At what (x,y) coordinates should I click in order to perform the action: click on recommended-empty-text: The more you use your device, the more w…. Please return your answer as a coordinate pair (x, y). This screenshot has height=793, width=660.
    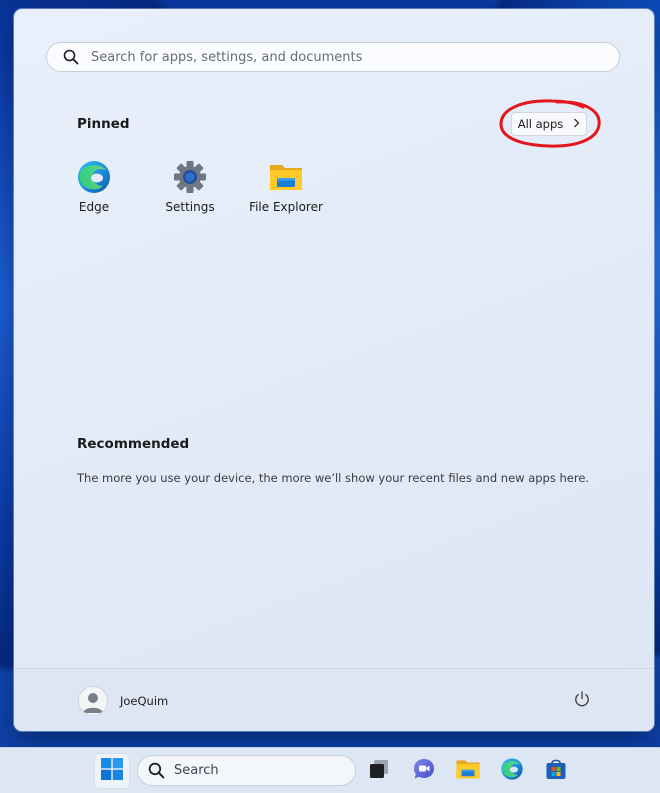
    Looking at the image, I should click on (333, 478).